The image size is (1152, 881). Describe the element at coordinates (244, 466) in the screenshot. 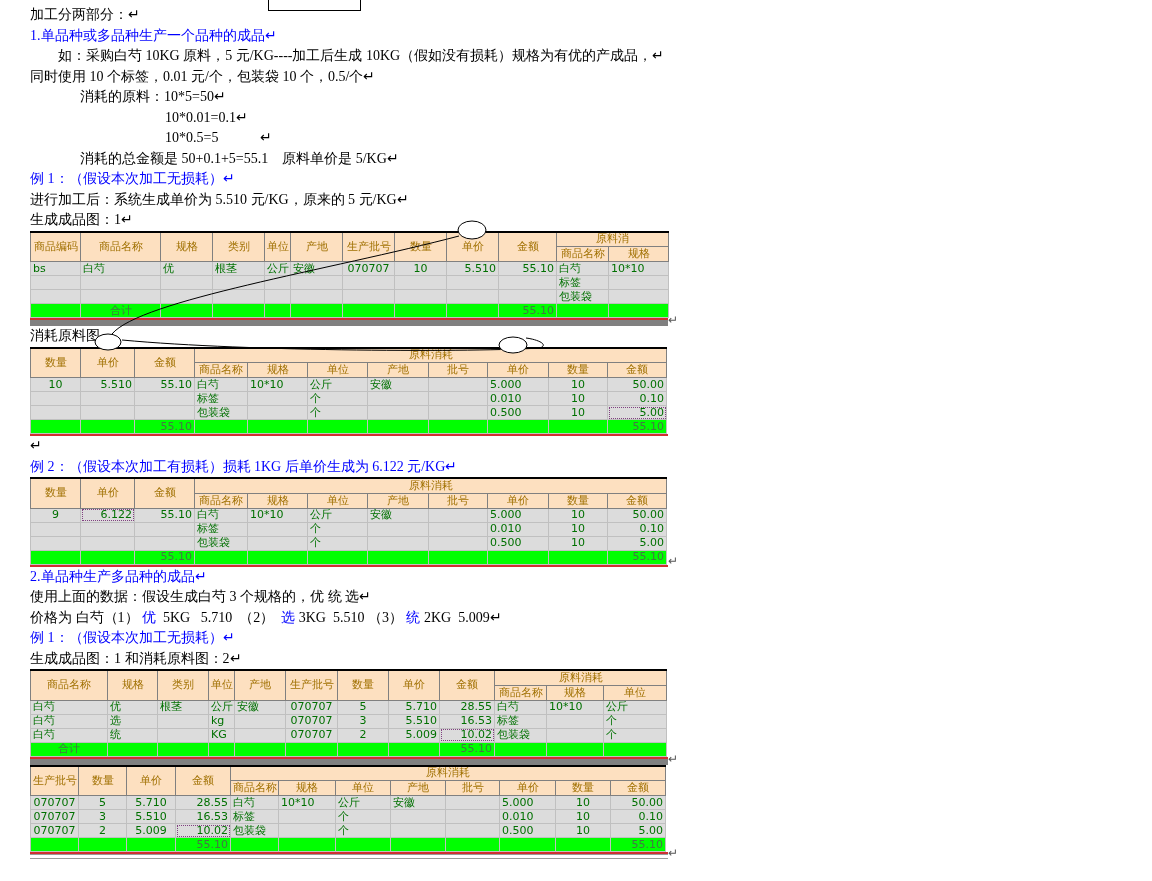

I see `section-heading: 例 2：（假设本次加工有损耗）损耗 1KG 后单价生成为 6.122 元/KG↵` at that location.